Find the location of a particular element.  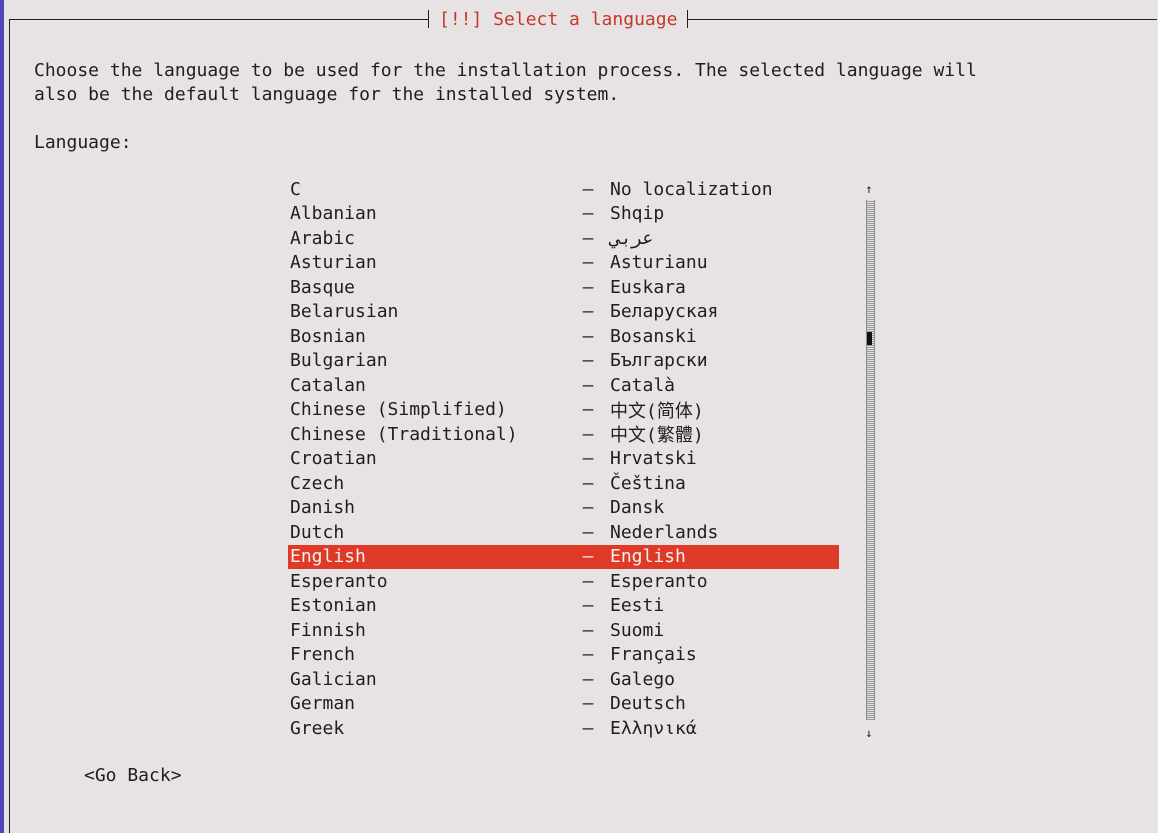

language-name: Dutch is located at coordinates (317, 532).